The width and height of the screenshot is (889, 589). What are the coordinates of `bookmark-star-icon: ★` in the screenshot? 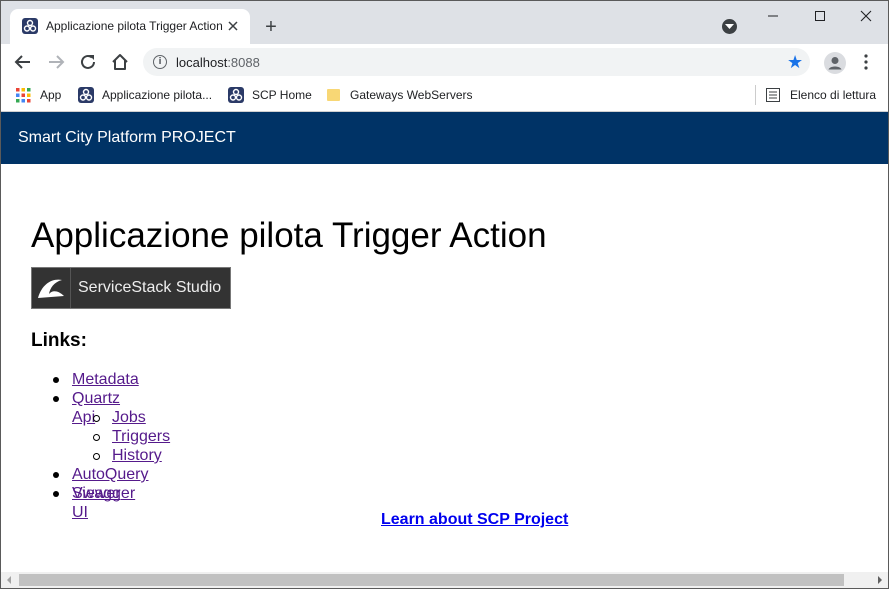 It's located at (795, 62).